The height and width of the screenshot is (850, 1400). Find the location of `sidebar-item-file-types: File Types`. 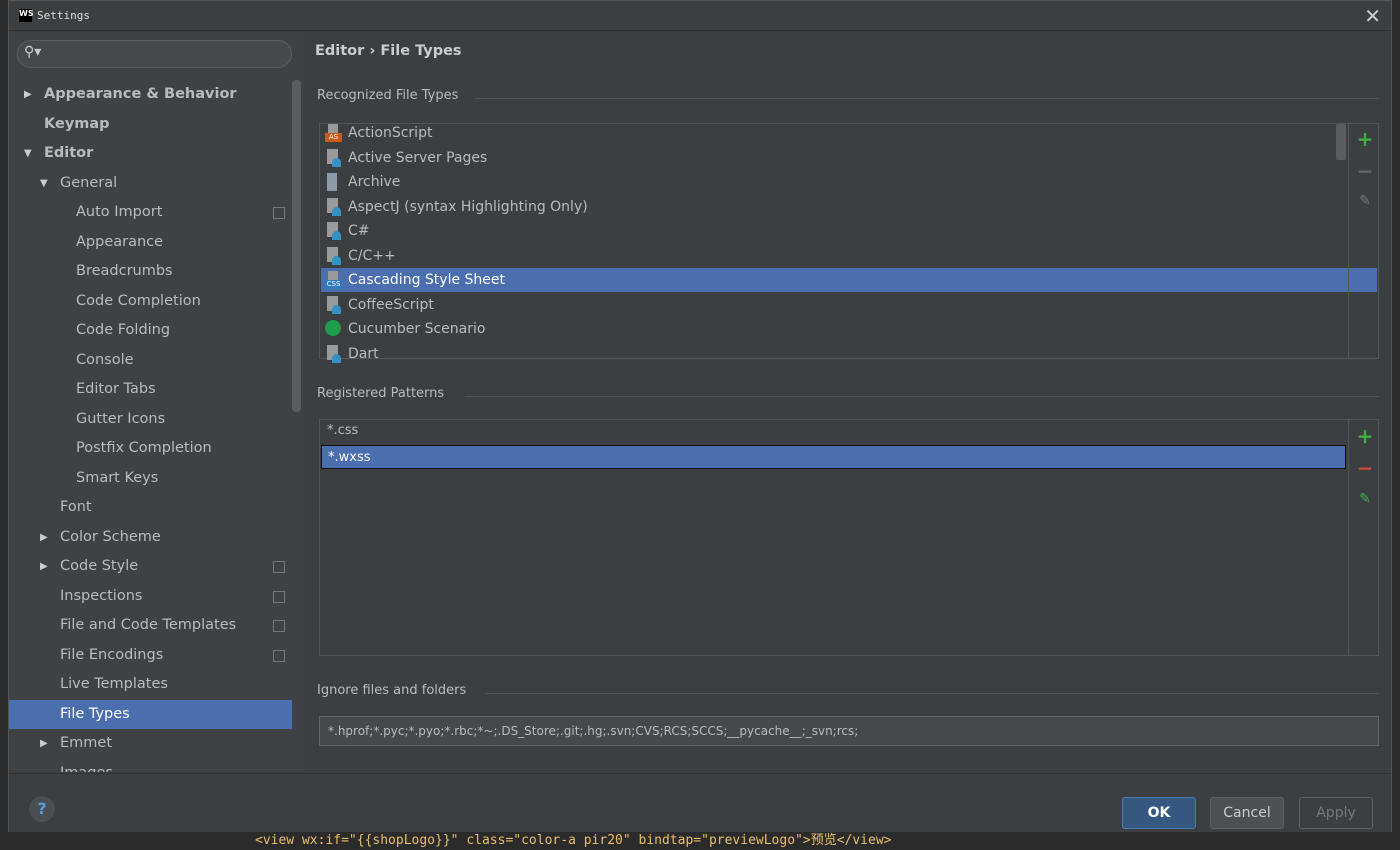

sidebar-item-file-types: File Types is located at coordinates (150, 714).